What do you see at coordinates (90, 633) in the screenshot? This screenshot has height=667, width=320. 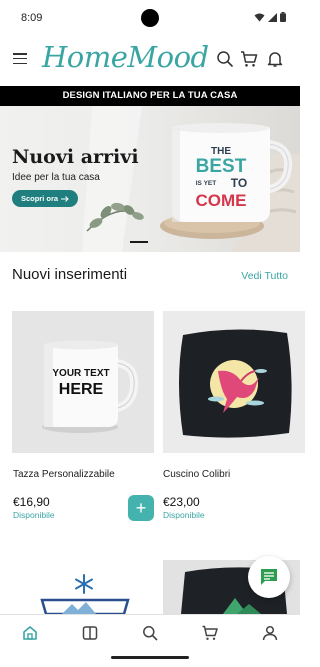 I see `book-icon` at bounding box center [90, 633].